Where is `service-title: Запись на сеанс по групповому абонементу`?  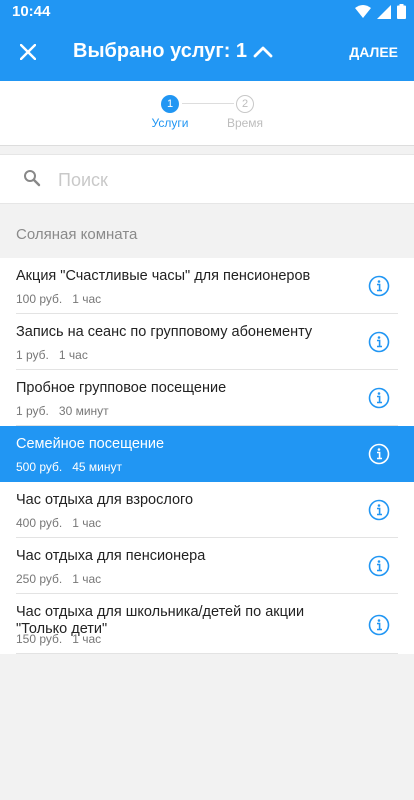
service-title: Запись на сеанс по групповому абонементу is located at coordinates (164, 332).